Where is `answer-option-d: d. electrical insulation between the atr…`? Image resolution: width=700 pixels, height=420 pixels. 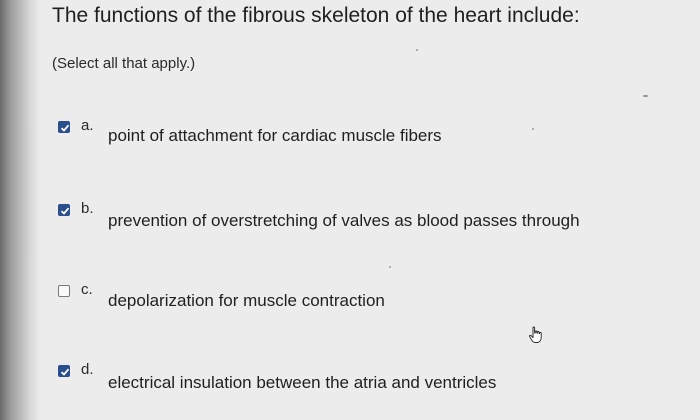 answer-option-d: d. electrical insulation between the atr… is located at coordinates (358, 381).